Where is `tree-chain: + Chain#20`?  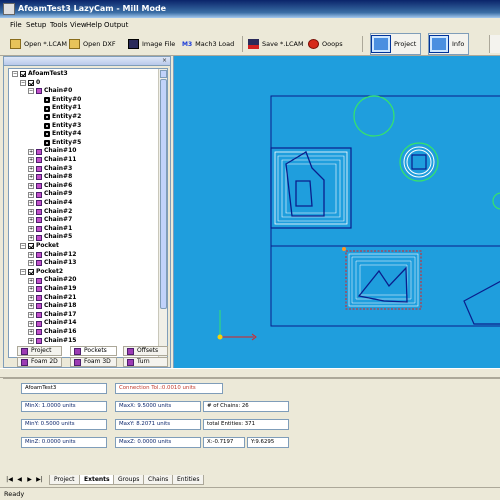
tree-chain: + Chain#20 is located at coordinates (52, 280).